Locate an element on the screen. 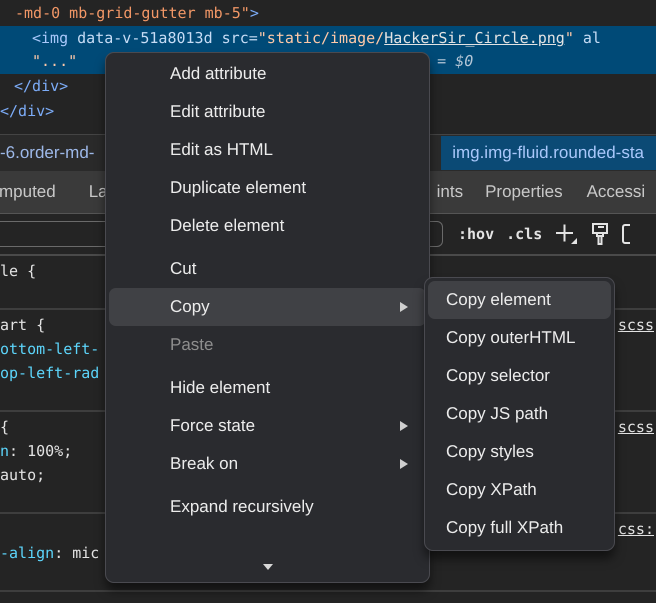  menu-item-label: Cut is located at coordinates (183, 269).